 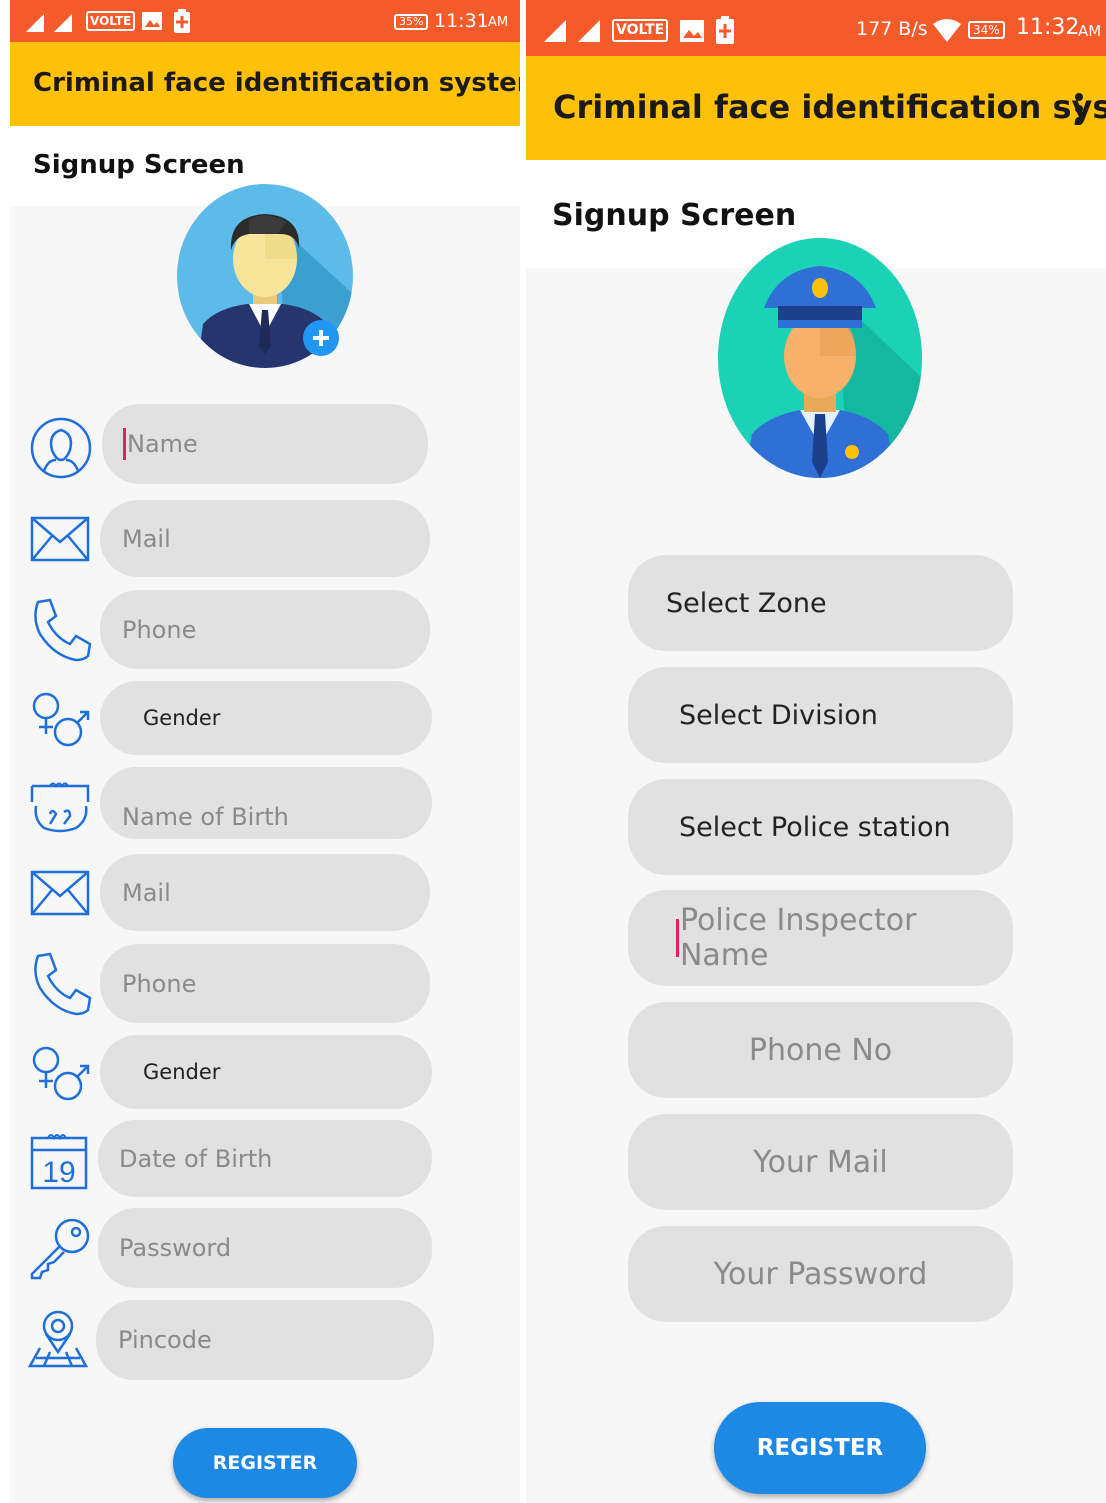 I want to click on password-placeholder: Your Password, so click(x=820, y=1274).